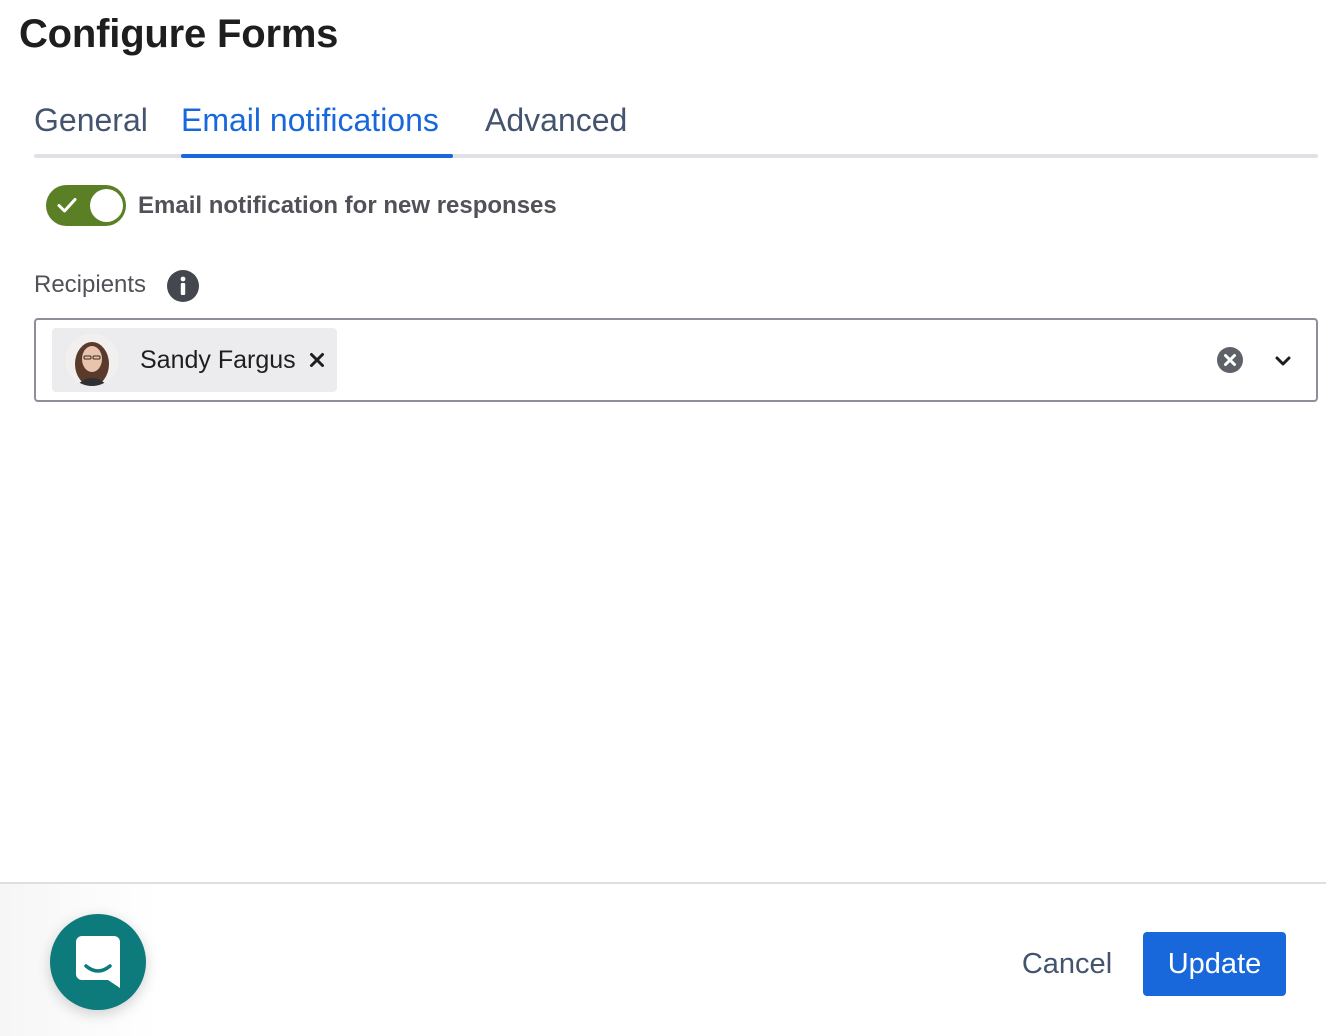  Describe the element at coordinates (218, 360) in the screenshot. I see `recipient-name: Sandy Fargus` at that location.